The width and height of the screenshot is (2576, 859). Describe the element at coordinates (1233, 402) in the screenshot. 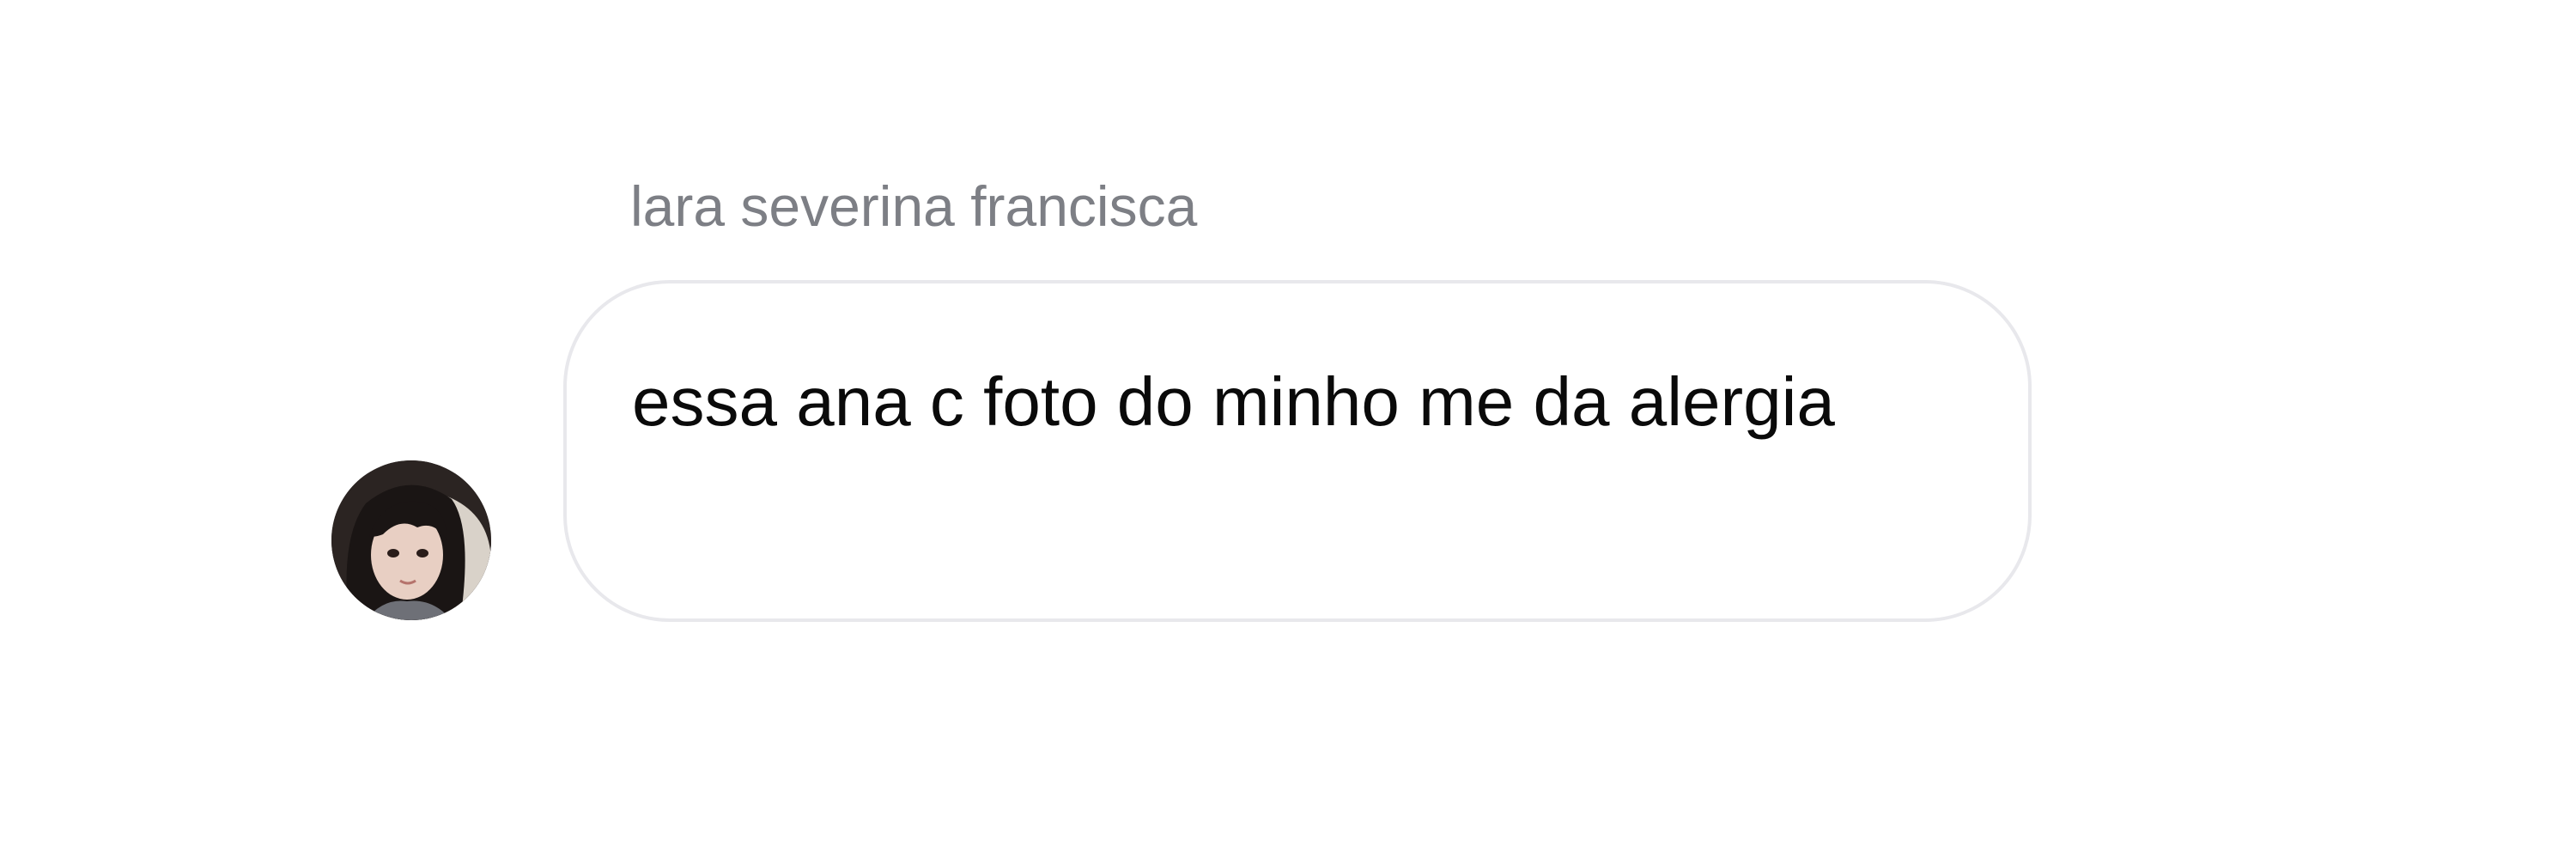

I see `message-text: essa ana c foto do minho me da alergia` at that location.